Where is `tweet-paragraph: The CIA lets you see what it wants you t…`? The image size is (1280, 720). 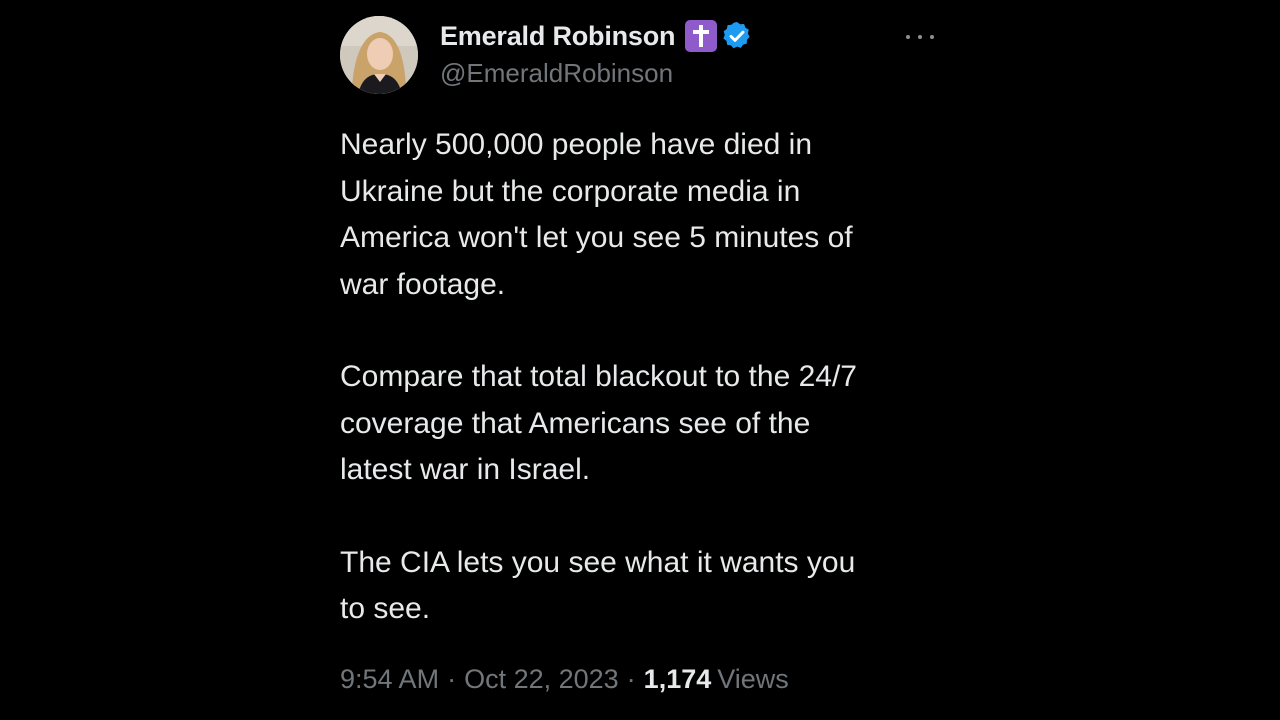
tweet-paragraph: The CIA lets you see what it wants you t… is located at coordinates (640, 586).